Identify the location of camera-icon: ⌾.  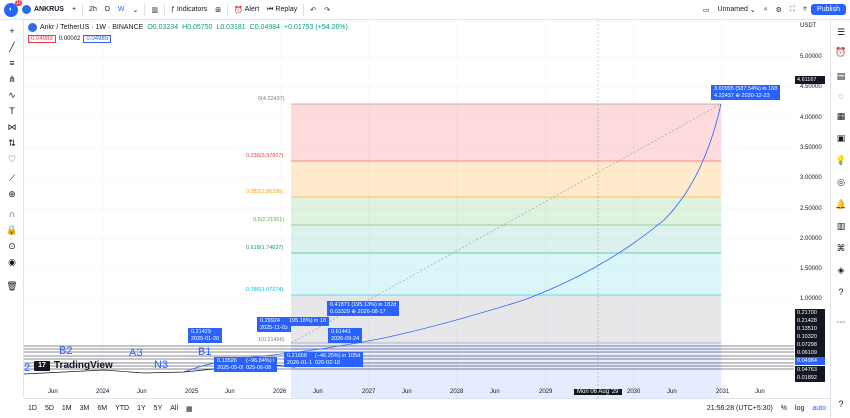
(805, 10).